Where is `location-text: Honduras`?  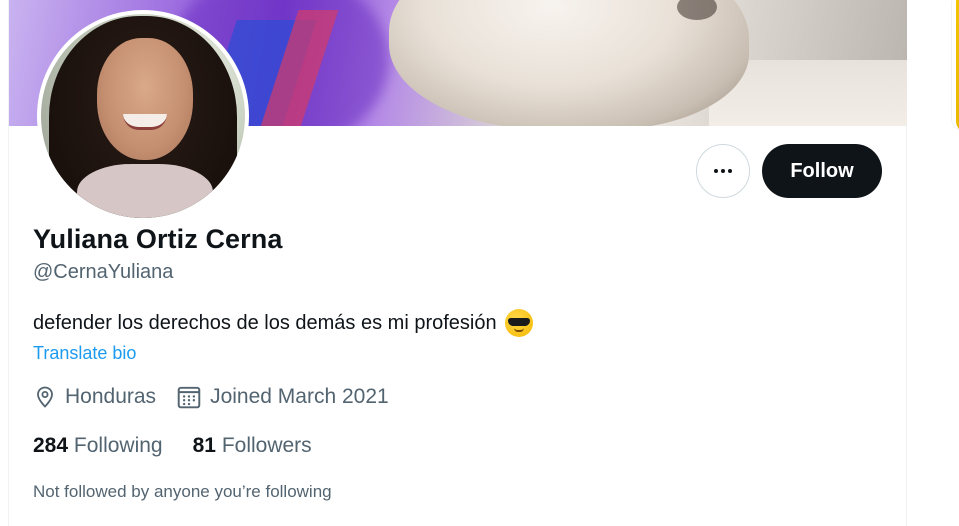 location-text: Honduras is located at coordinates (111, 396).